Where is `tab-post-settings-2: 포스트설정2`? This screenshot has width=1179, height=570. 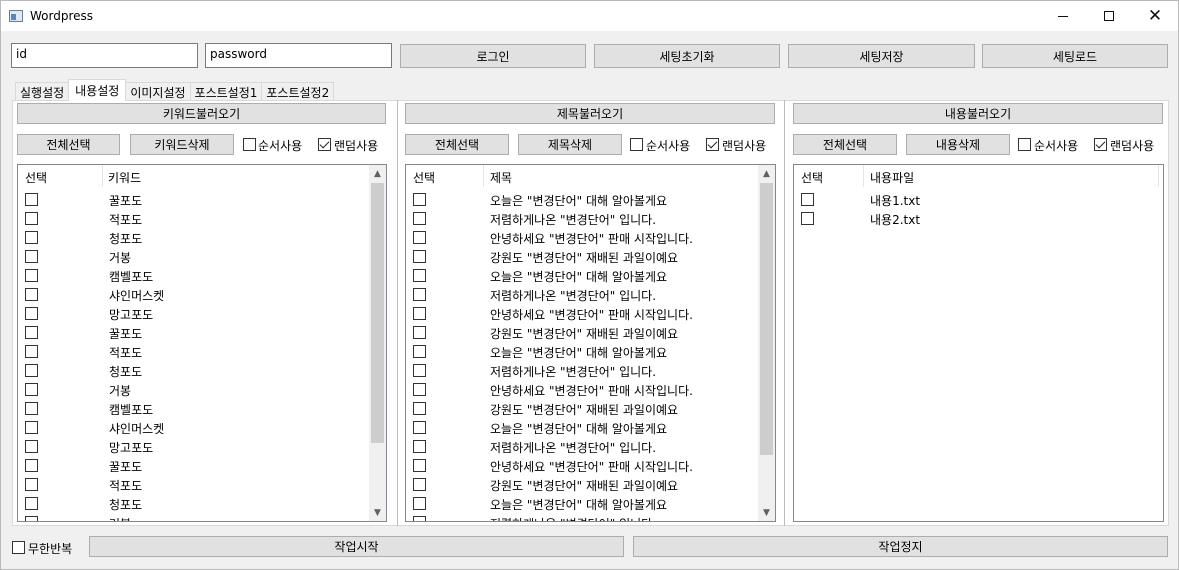 tab-post-settings-2: 포스트설정2 is located at coordinates (298, 91).